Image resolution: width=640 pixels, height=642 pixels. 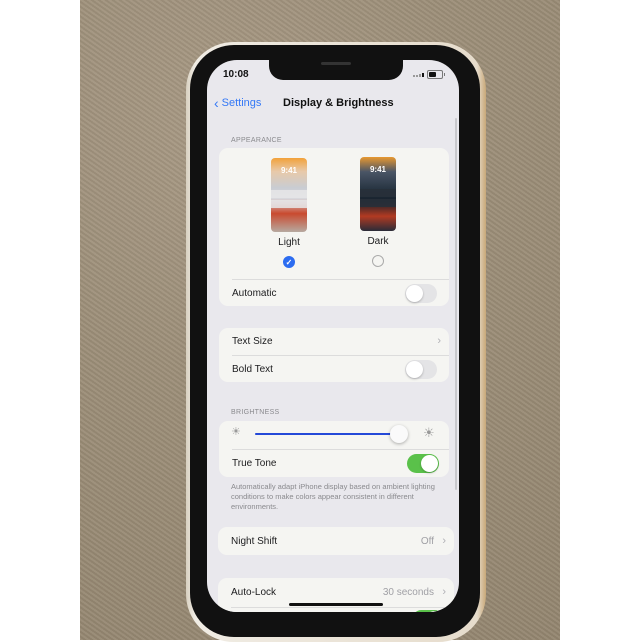 What do you see at coordinates (342, 607) in the screenshot?
I see `separator` at bounding box center [342, 607].